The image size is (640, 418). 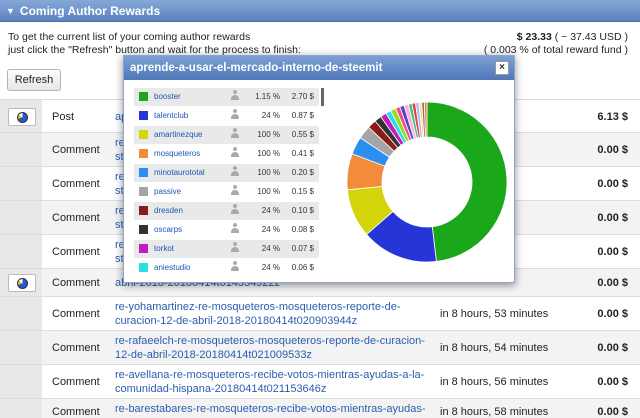 I want to click on voter-name: torkot, so click(x=164, y=248).